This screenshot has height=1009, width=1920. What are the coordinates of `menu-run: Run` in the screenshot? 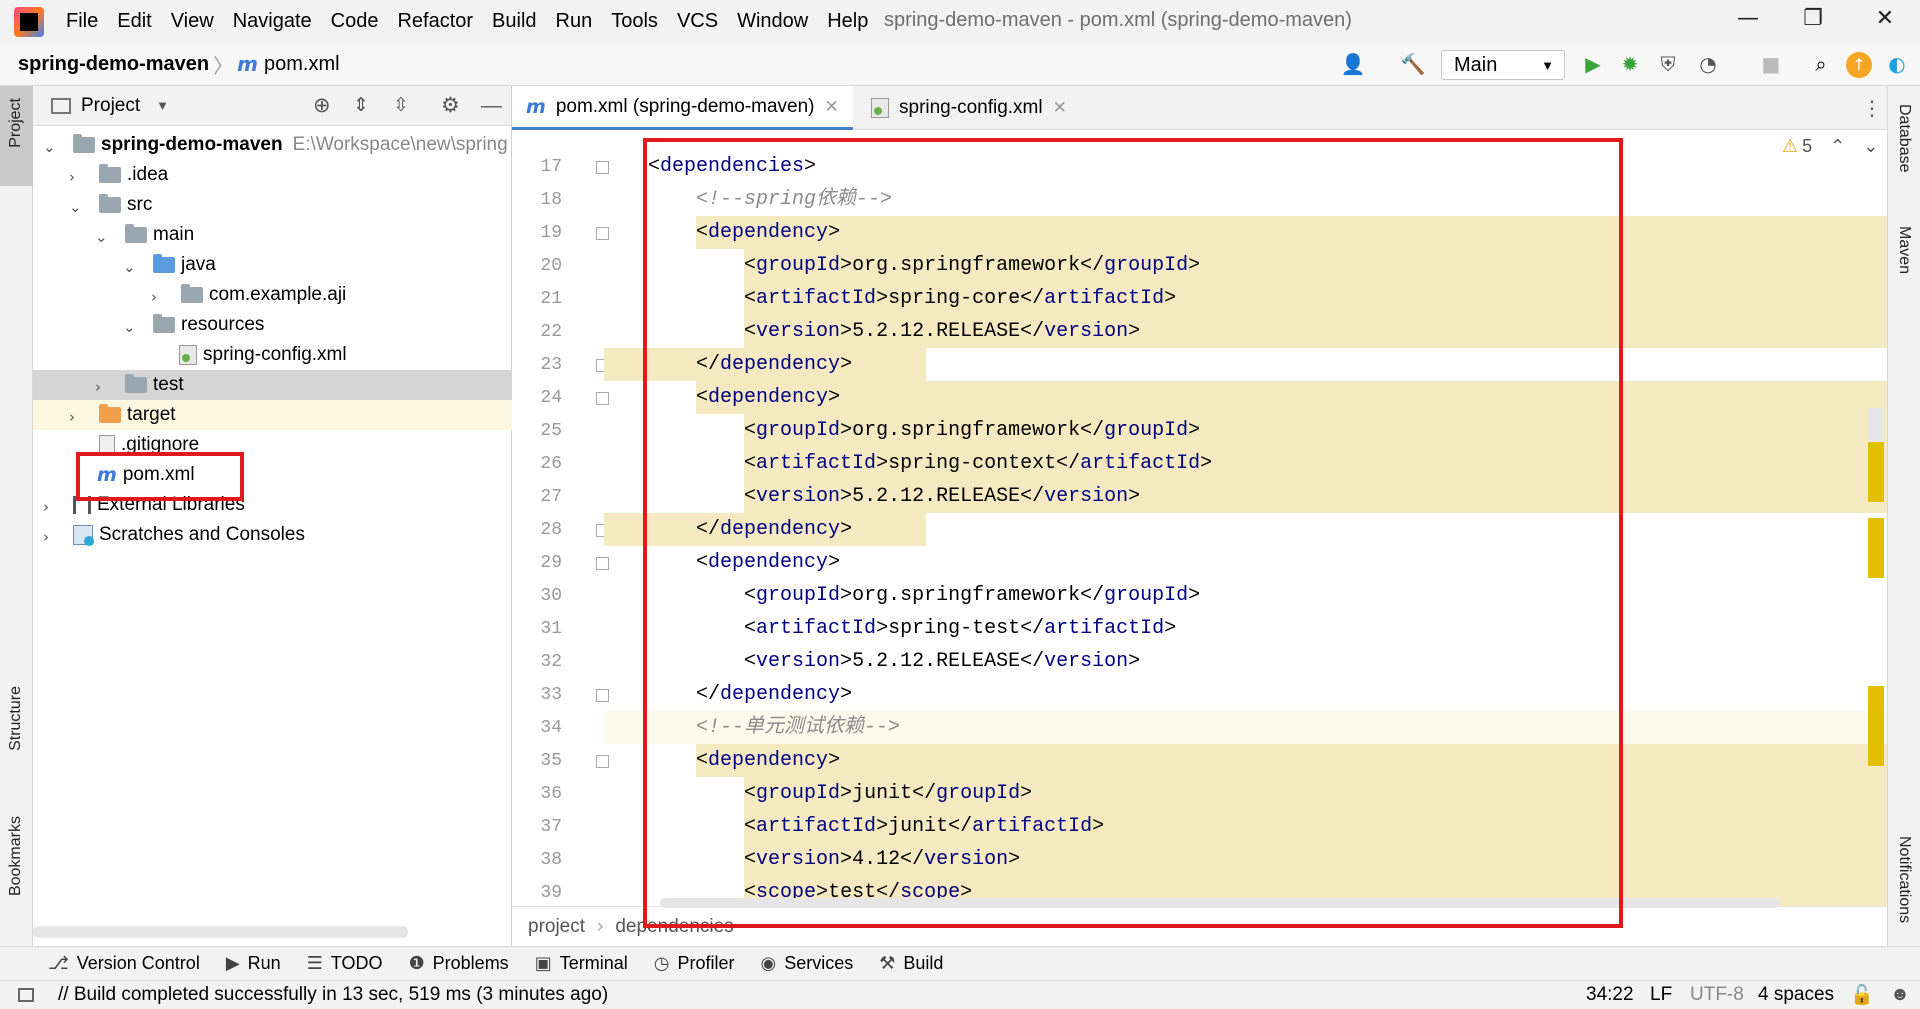 It's located at (574, 21).